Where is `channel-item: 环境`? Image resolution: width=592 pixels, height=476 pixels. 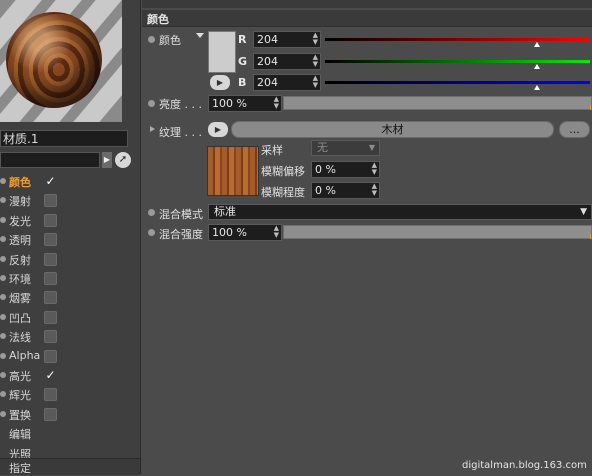
channel-item: 环境 is located at coordinates (70, 278).